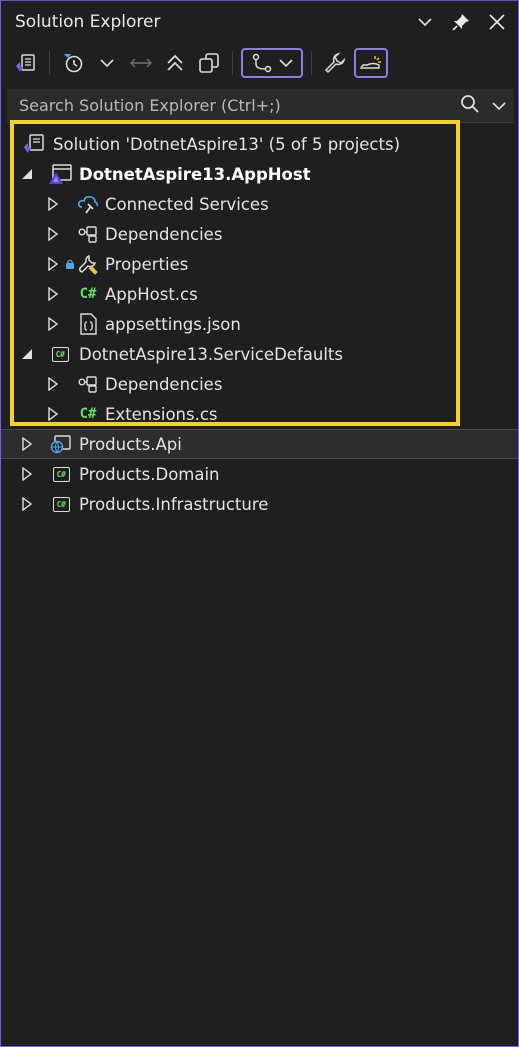 The width and height of the screenshot is (519, 1047). What do you see at coordinates (88, 22) in the screenshot?
I see `window-title: Solution Explorer` at bounding box center [88, 22].